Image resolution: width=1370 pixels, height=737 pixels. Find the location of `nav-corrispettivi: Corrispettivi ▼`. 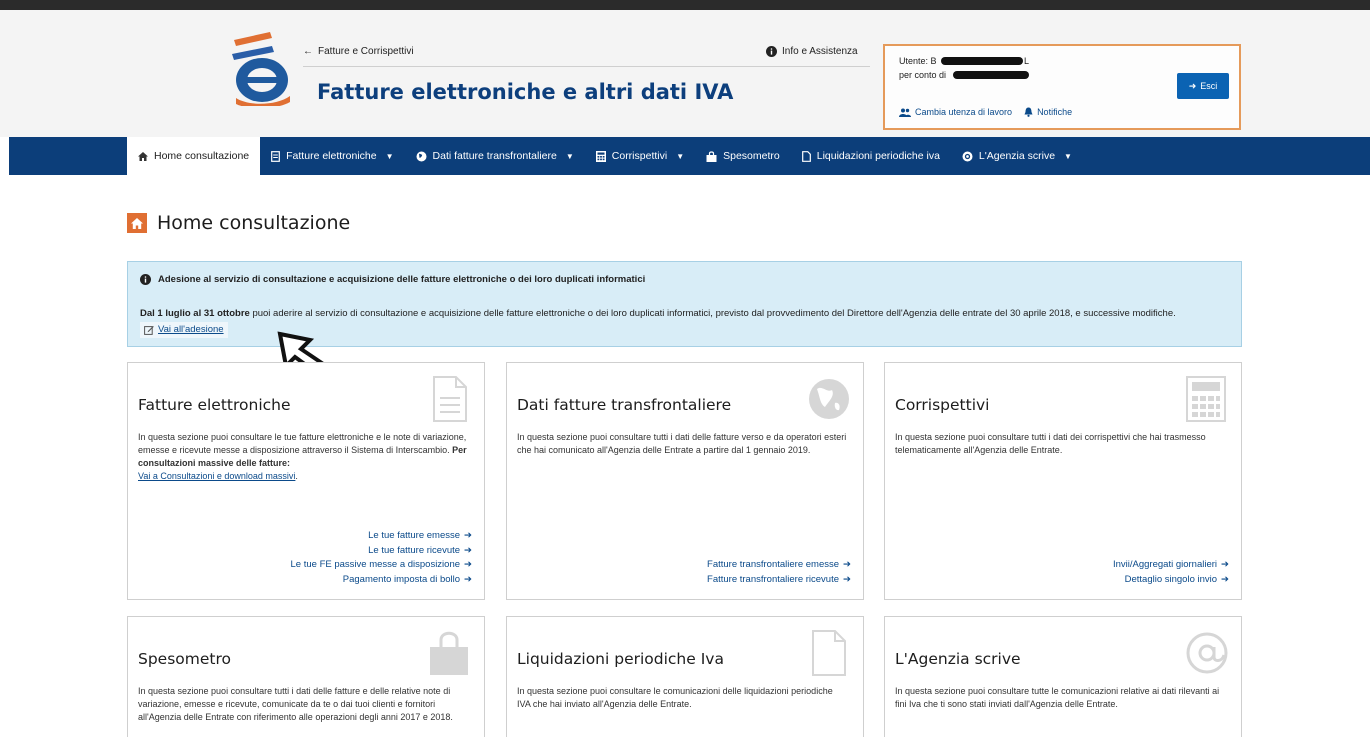

nav-corrispettivi: Corrispettivi ▼ is located at coordinates (640, 156).